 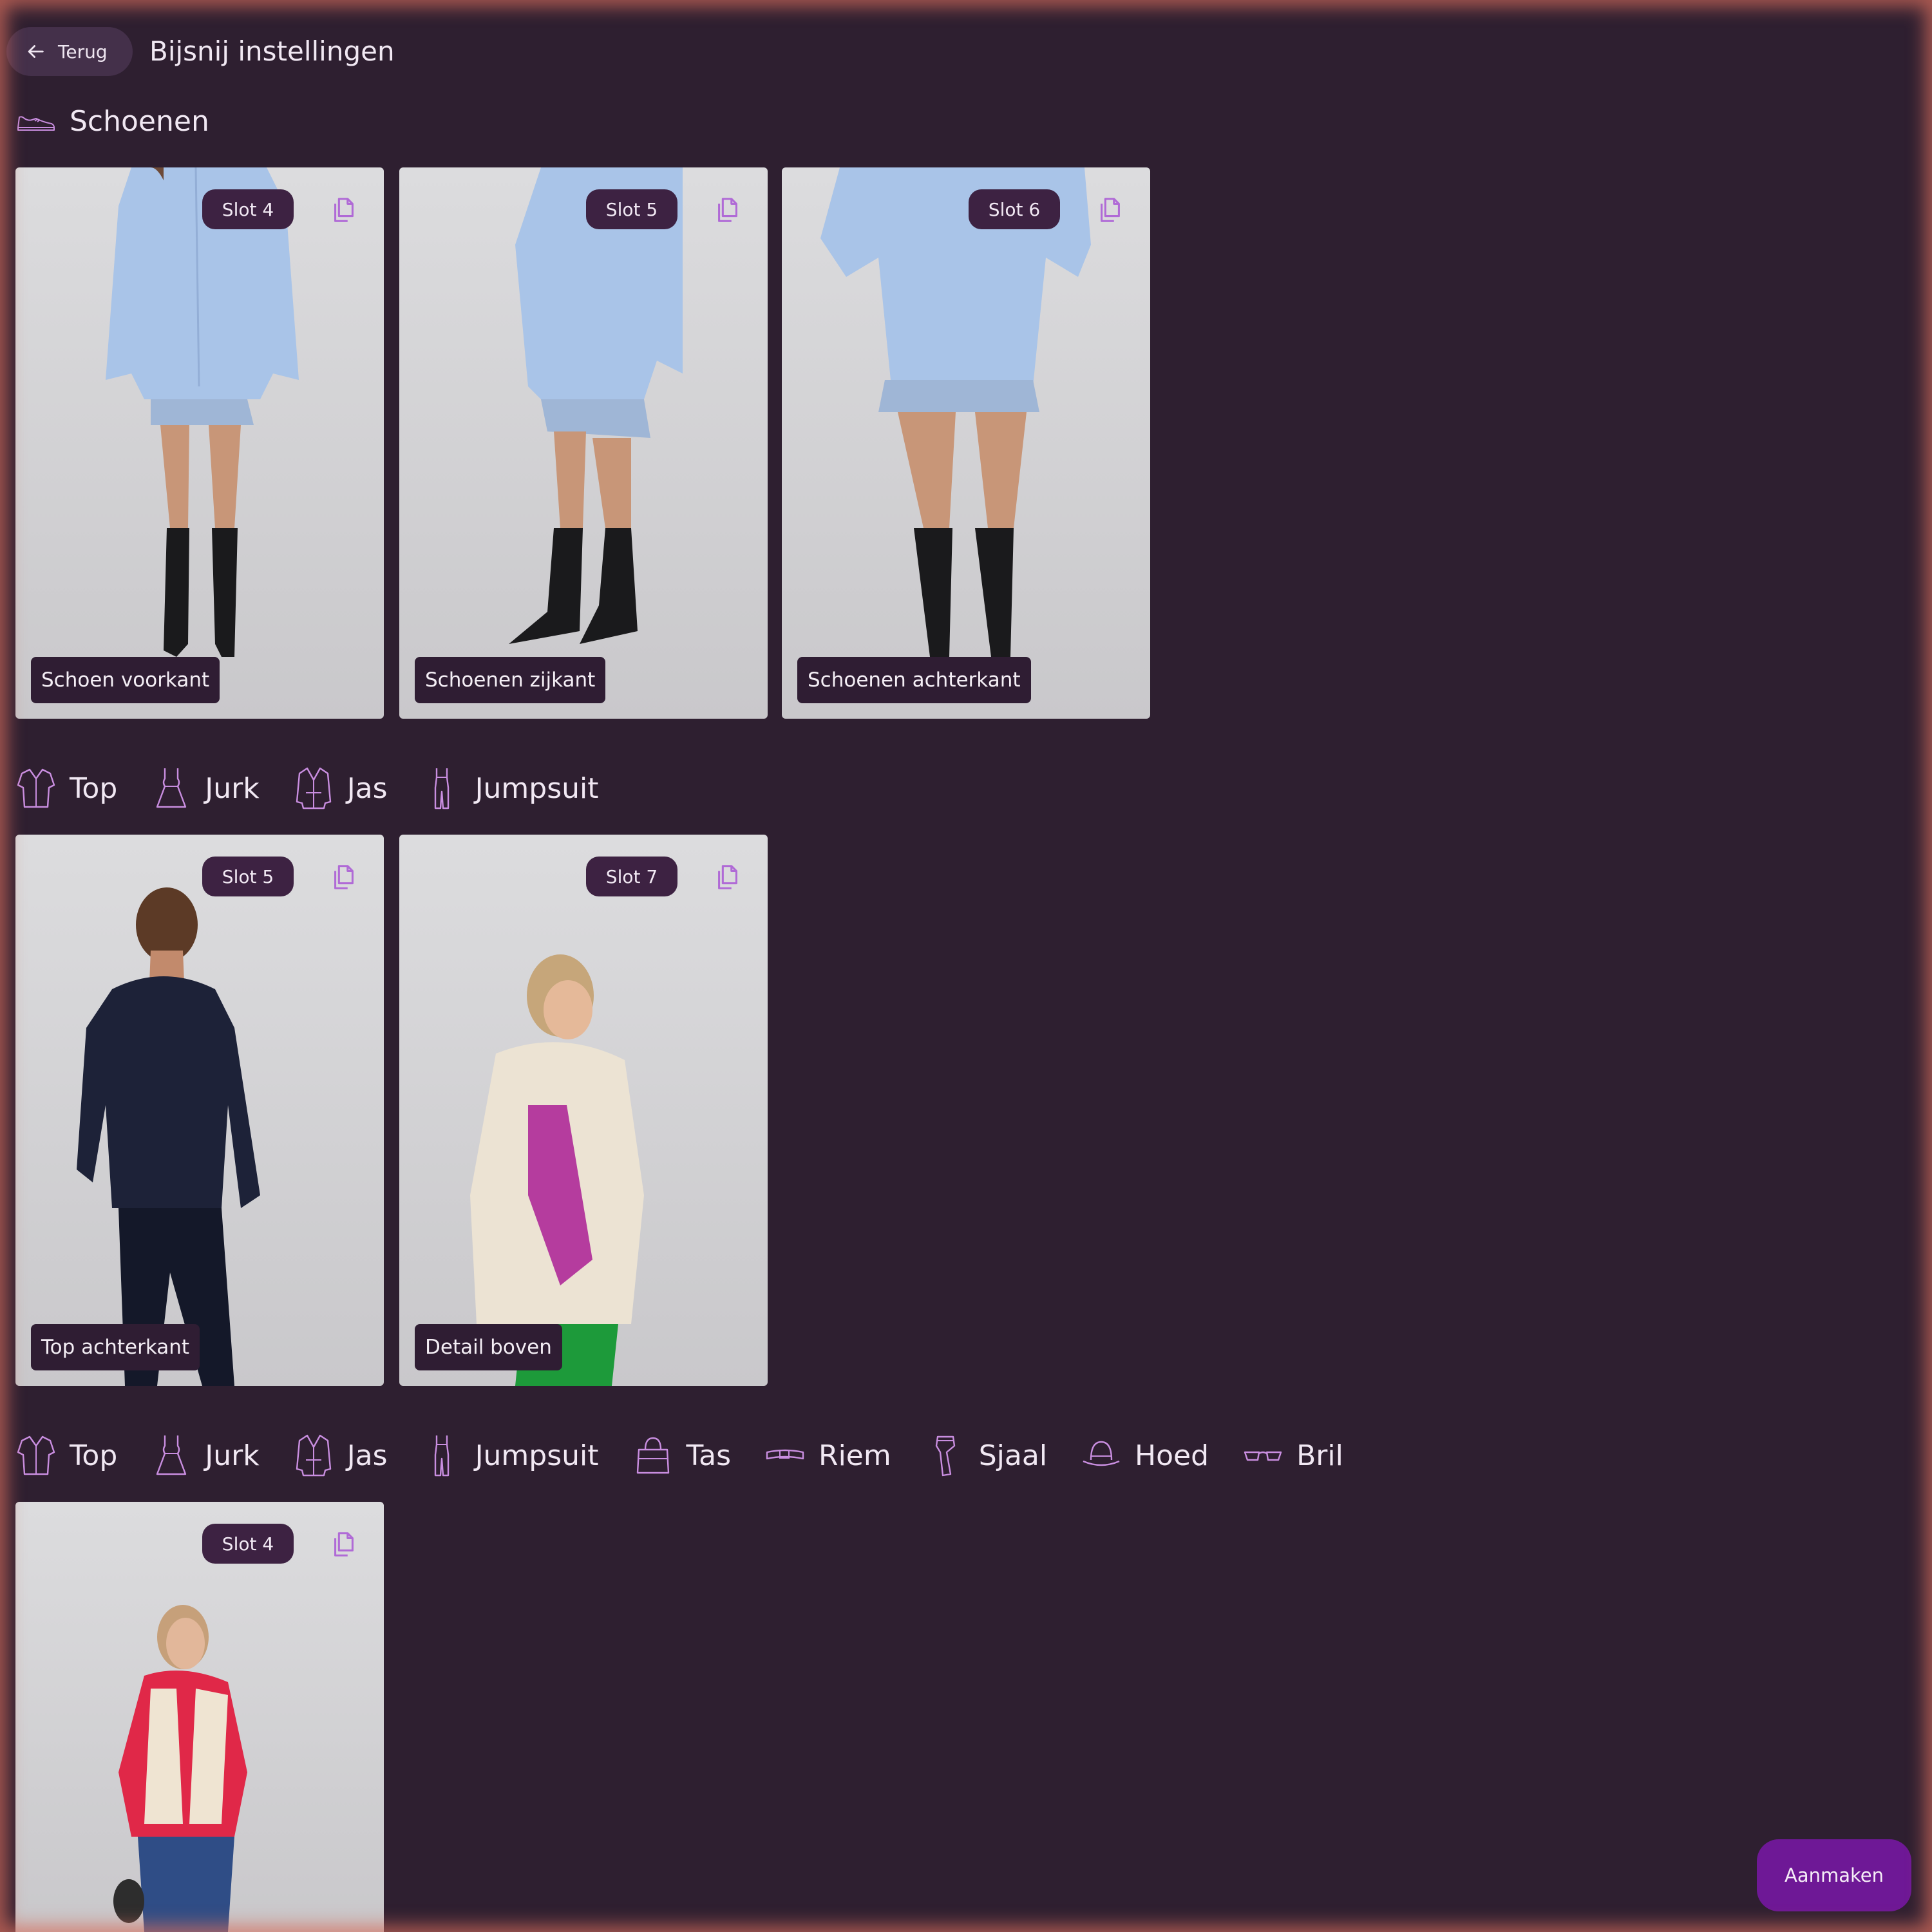 I want to click on crop-card: Slot 5 Top achterkant, so click(x=199, y=1110).